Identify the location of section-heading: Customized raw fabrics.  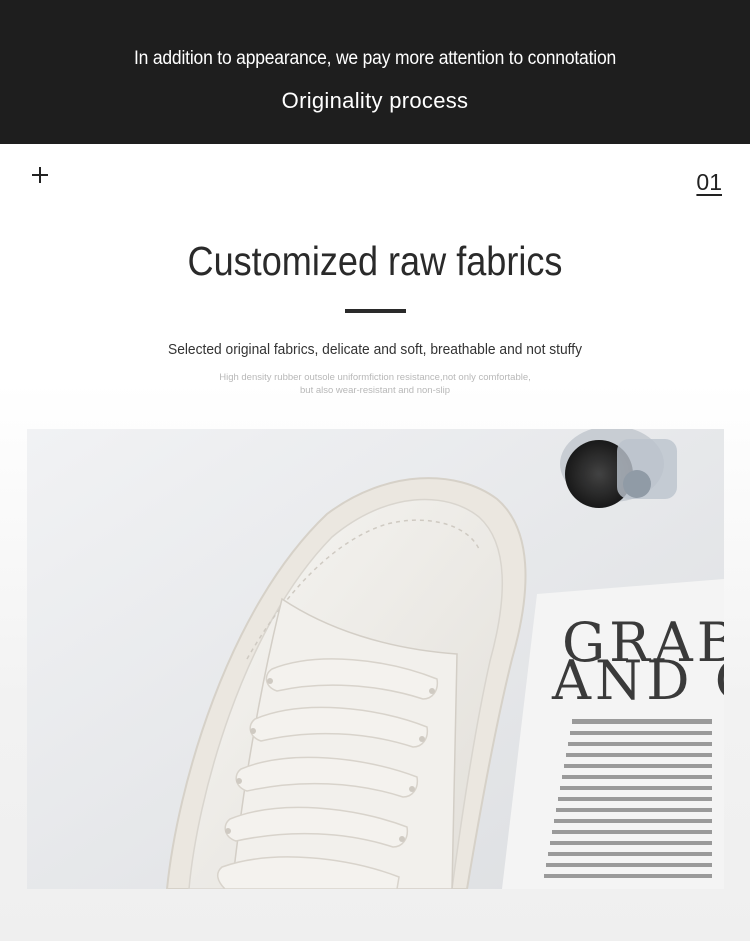
(375, 261).